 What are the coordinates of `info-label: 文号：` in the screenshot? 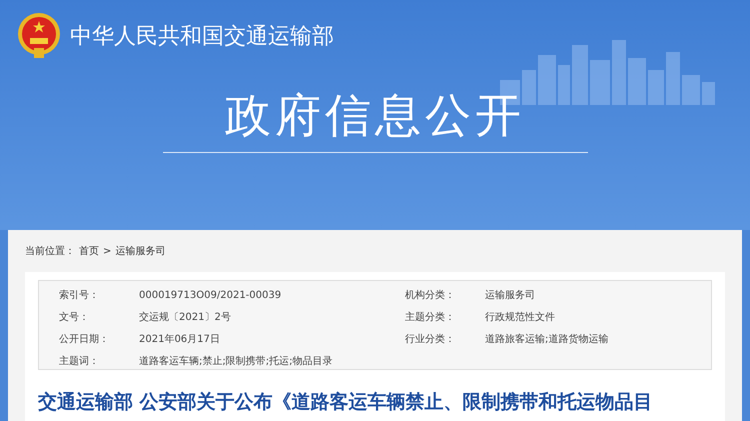 It's located at (74, 317).